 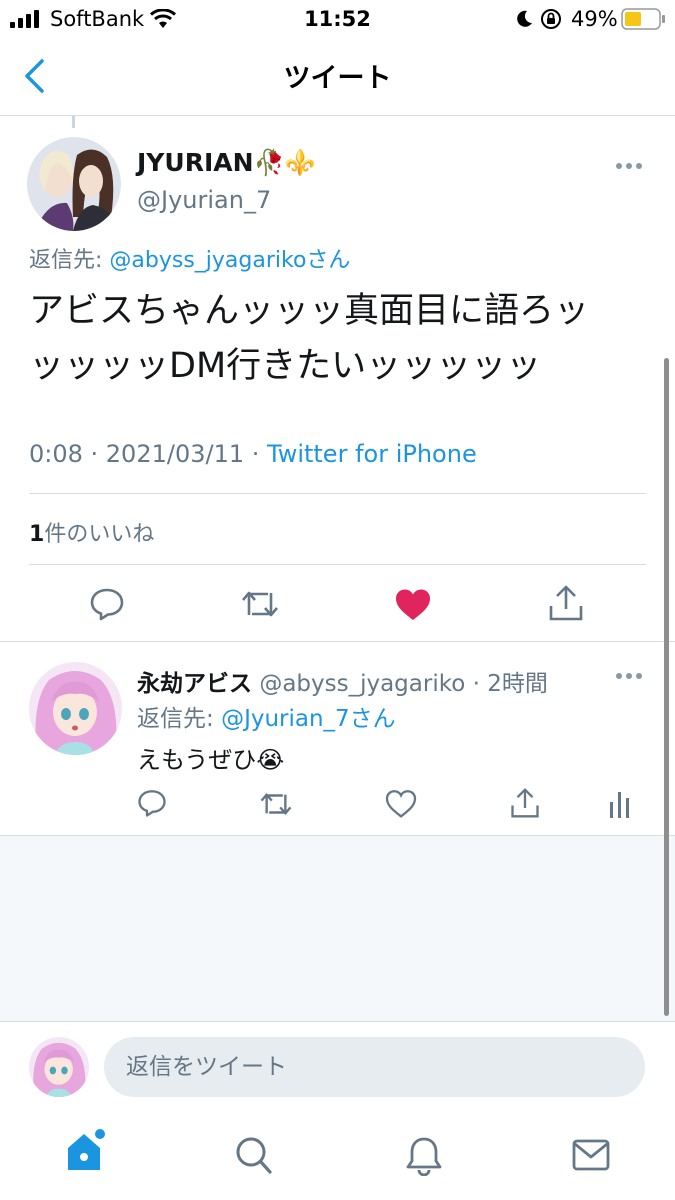 What do you see at coordinates (339, 339) in the screenshot?
I see `tweet-text: アビスちゃんッッッ真面目に語ろッ ッッッッDM行きたいッッッッッ` at bounding box center [339, 339].